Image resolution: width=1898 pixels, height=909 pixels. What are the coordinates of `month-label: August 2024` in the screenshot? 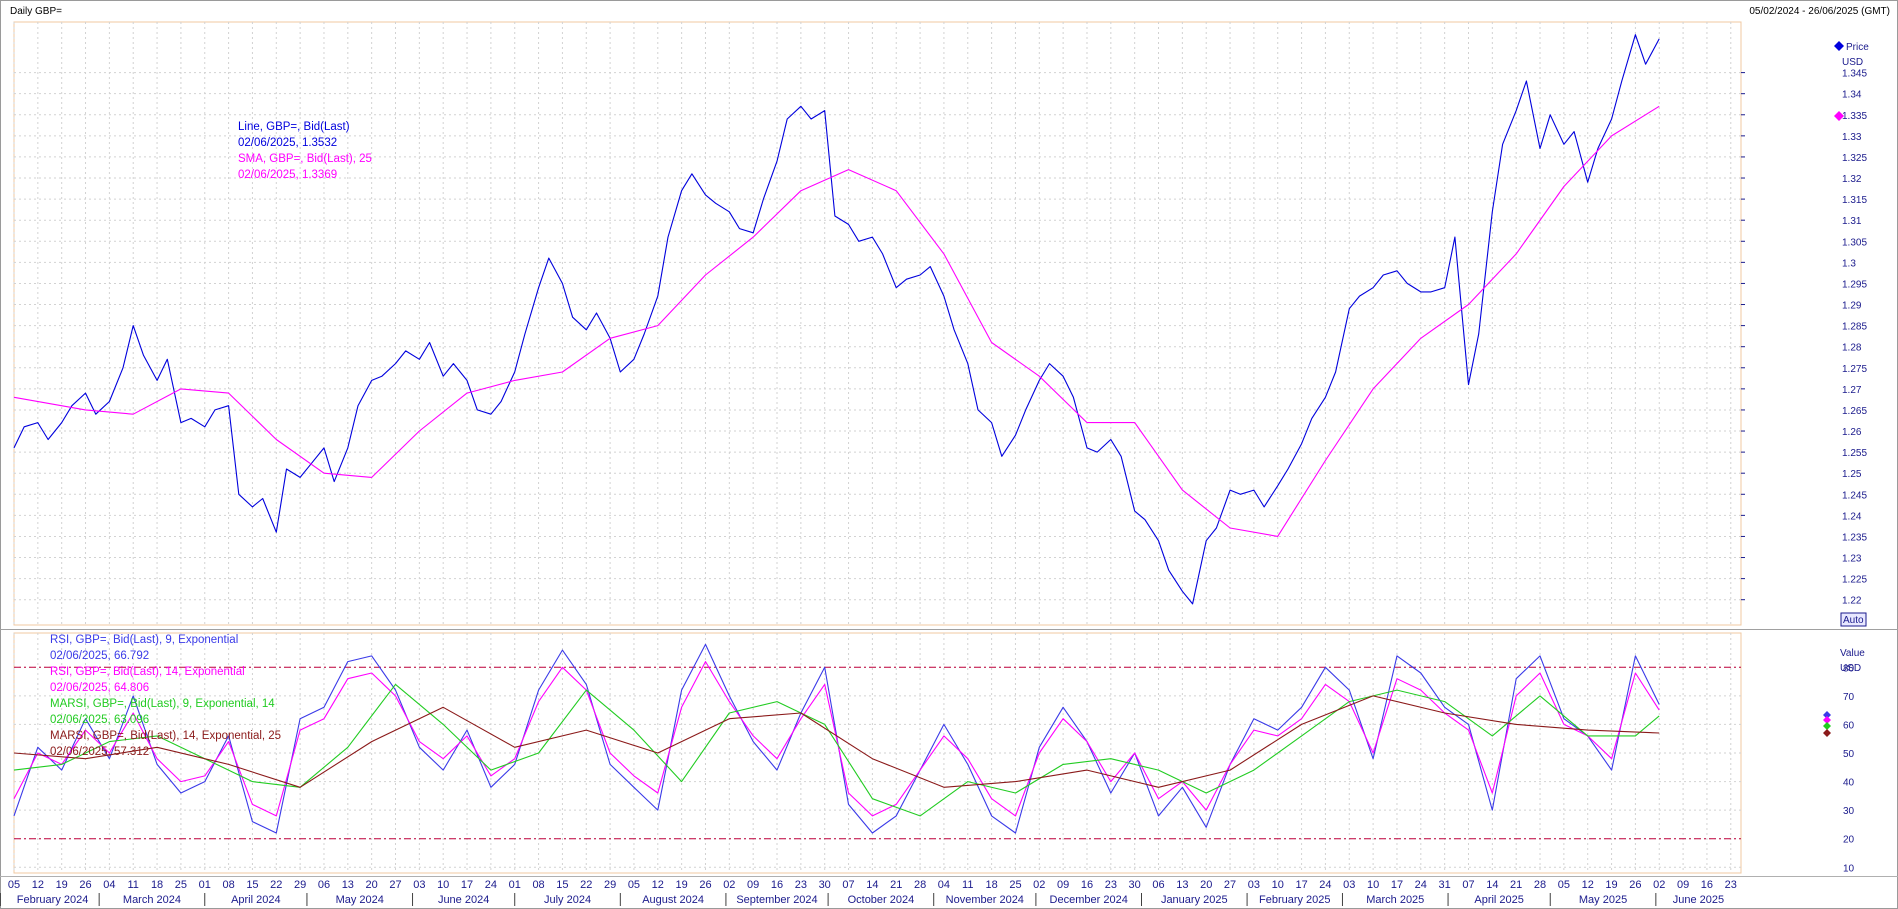 It's located at (673, 900).